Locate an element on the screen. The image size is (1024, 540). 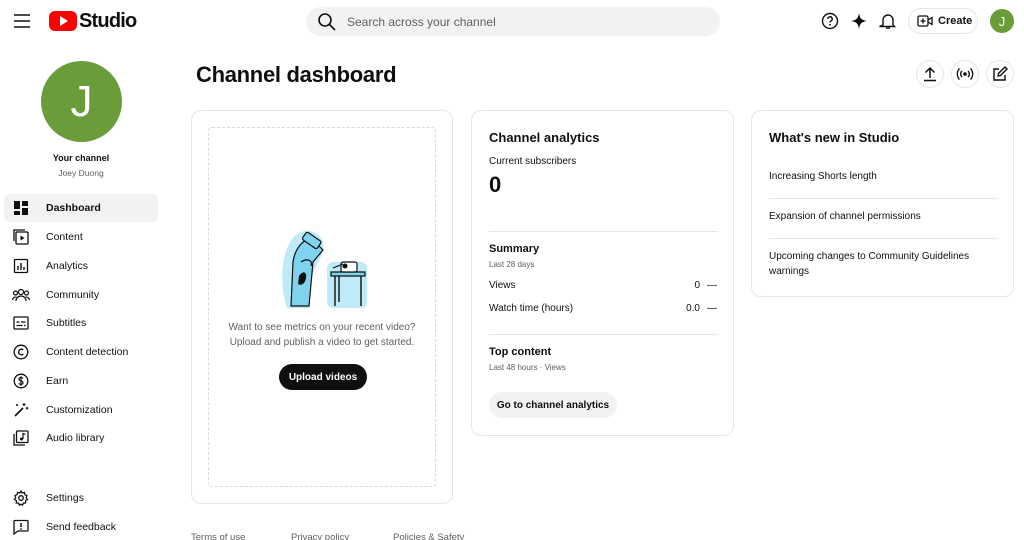
summary-title: Summary is located at coordinates (514, 249).